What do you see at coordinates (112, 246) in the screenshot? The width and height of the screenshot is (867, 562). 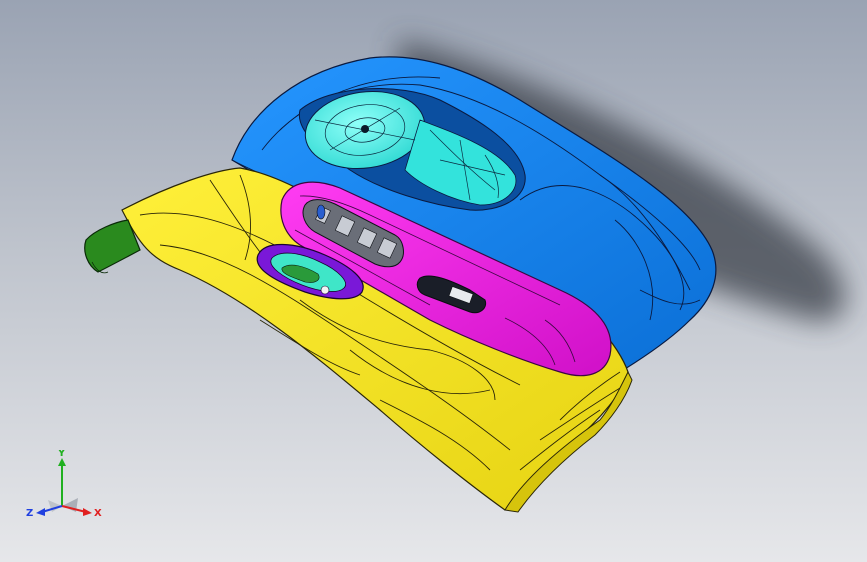 I see `end-clip` at bounding box center [112, 246].